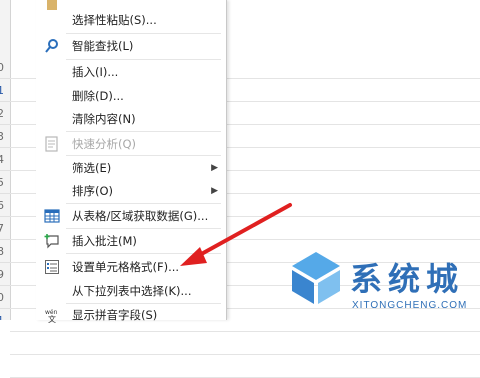  I want to click on menu-item-quick-analysis: 快速分析(Q), so click(131, 144).